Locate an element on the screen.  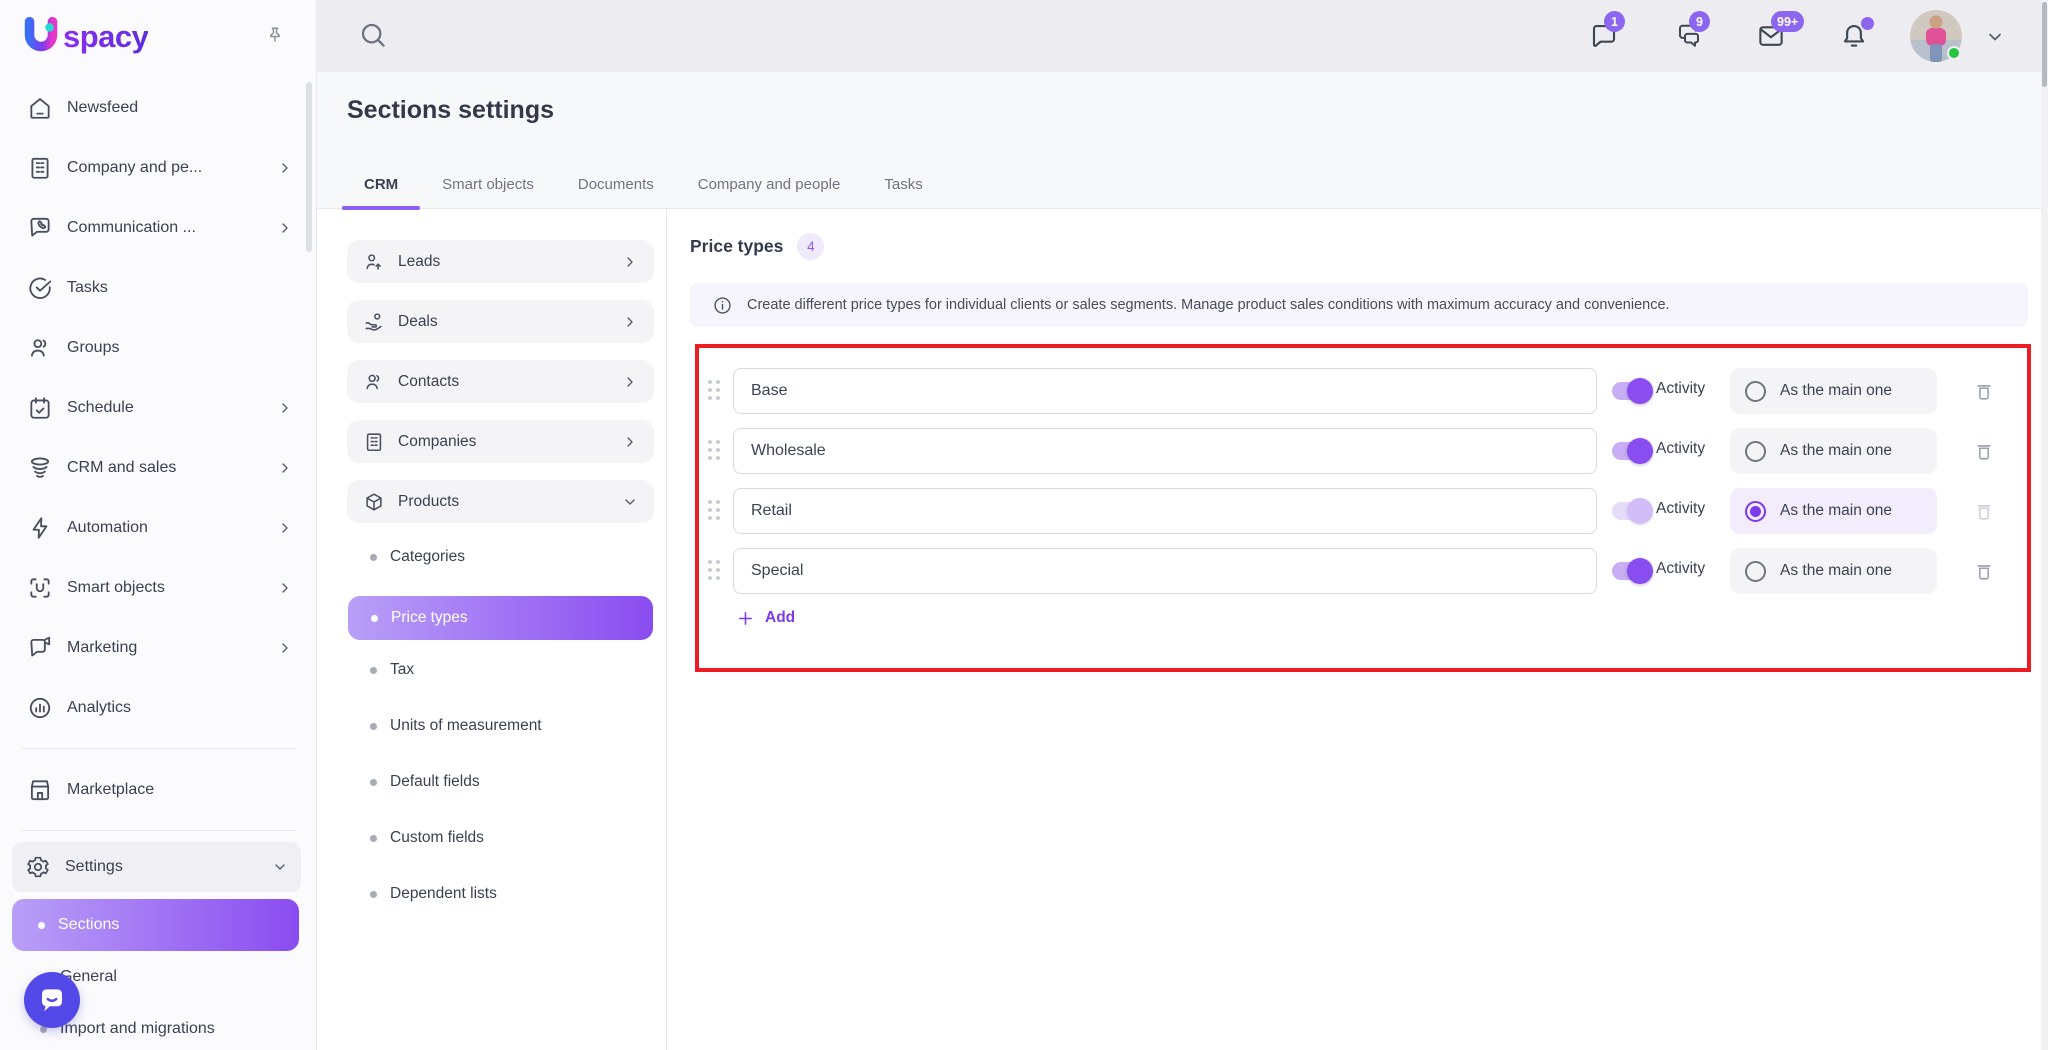
main-radio-option-selected: As the main one is located at coordinates (1833, 511).